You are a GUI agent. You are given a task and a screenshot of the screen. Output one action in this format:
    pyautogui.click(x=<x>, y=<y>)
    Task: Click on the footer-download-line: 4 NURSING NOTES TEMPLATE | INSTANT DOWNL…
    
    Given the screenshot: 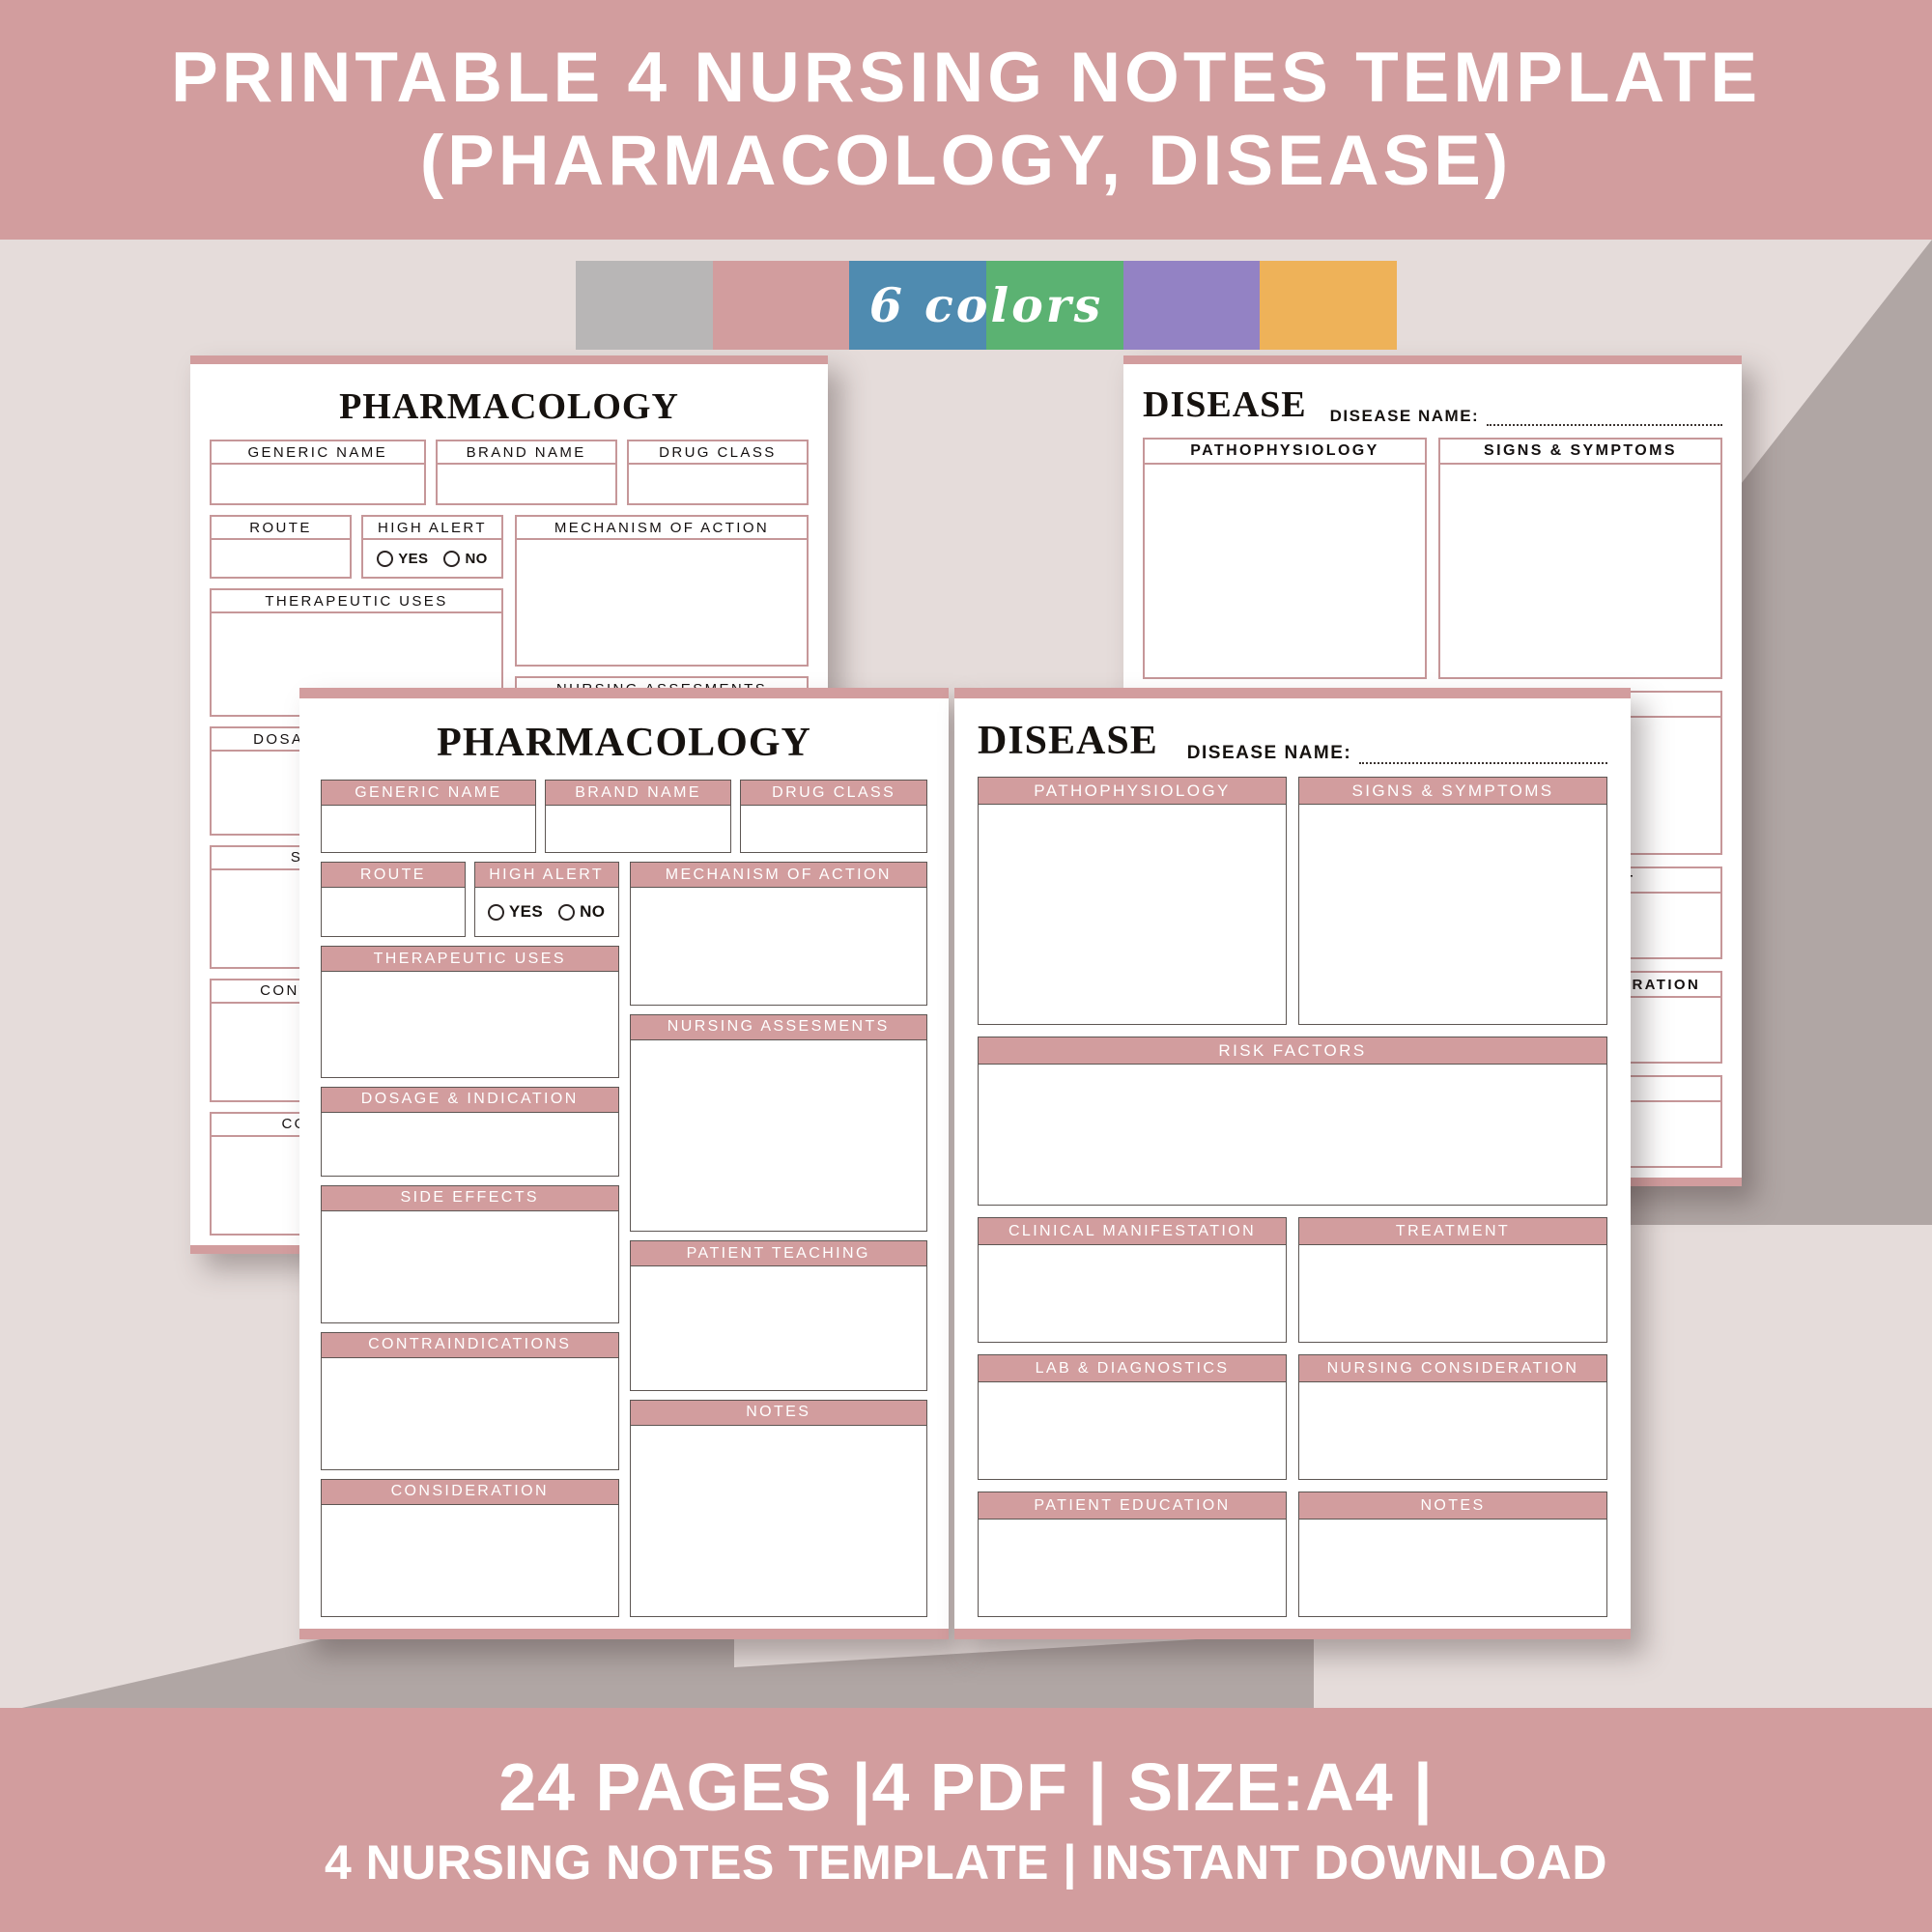 What is the action you would take?
    pyautogui.click(x=966, y=1862)
    